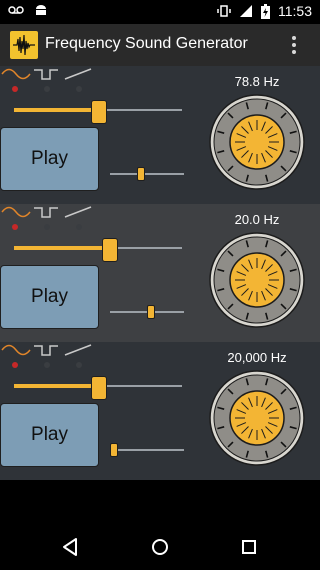  What do you see at coordinates (246, 11) in the screenshot?
I see `signal-icon` at bounding box center [246, 11].